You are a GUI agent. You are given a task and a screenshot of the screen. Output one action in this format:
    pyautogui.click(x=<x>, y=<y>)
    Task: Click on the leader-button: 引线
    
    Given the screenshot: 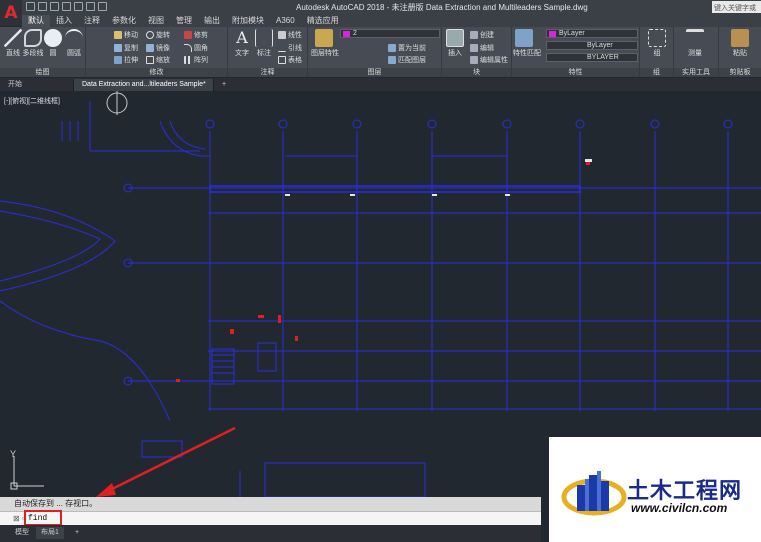 What is the action you would take?
    pyautogui.click(x=290, y=48)
    